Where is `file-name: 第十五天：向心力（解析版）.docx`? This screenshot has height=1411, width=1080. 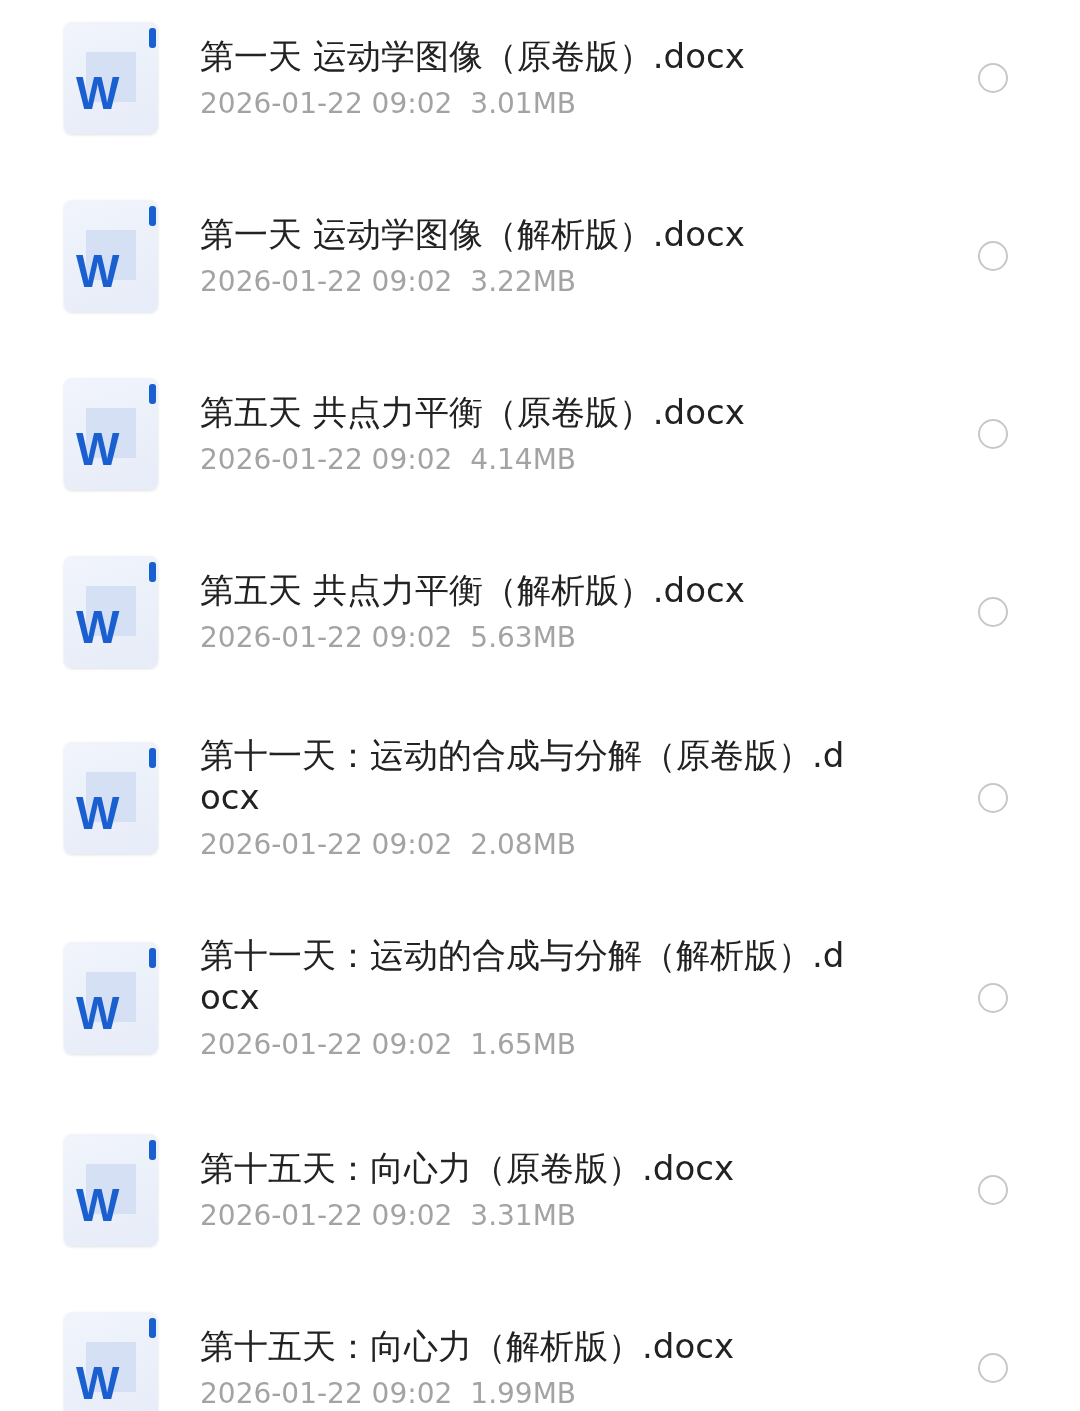
file-name: 第十五天：向心力（解析版）.docx is located at coordinates (525, 1346).